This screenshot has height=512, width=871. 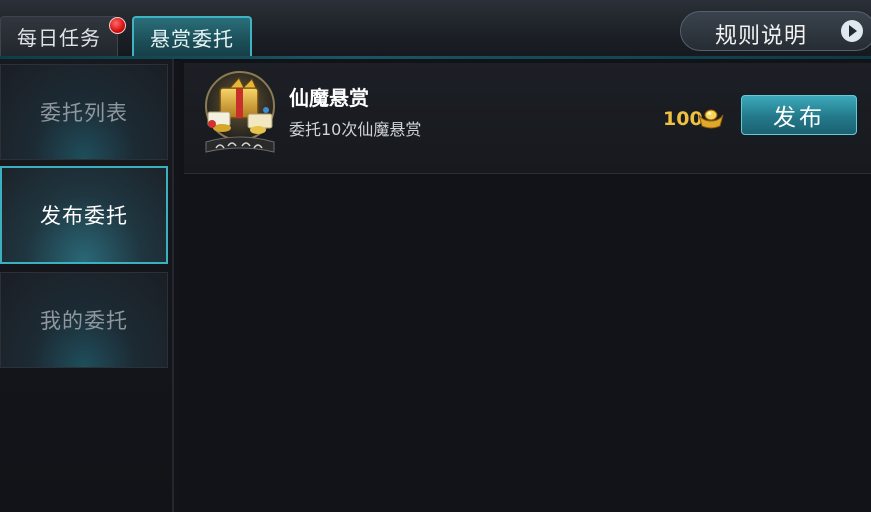 I want to click on play-arrow-icon, so click(x=852, y=31).